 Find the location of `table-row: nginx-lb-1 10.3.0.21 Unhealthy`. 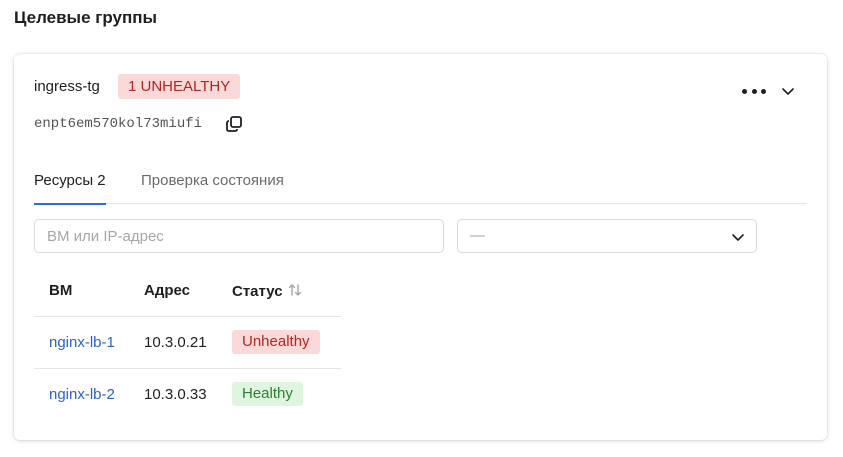

table-row: nginx-lb-1 10.3.0.21 Unhealthy is located at coordinates (187, 342).